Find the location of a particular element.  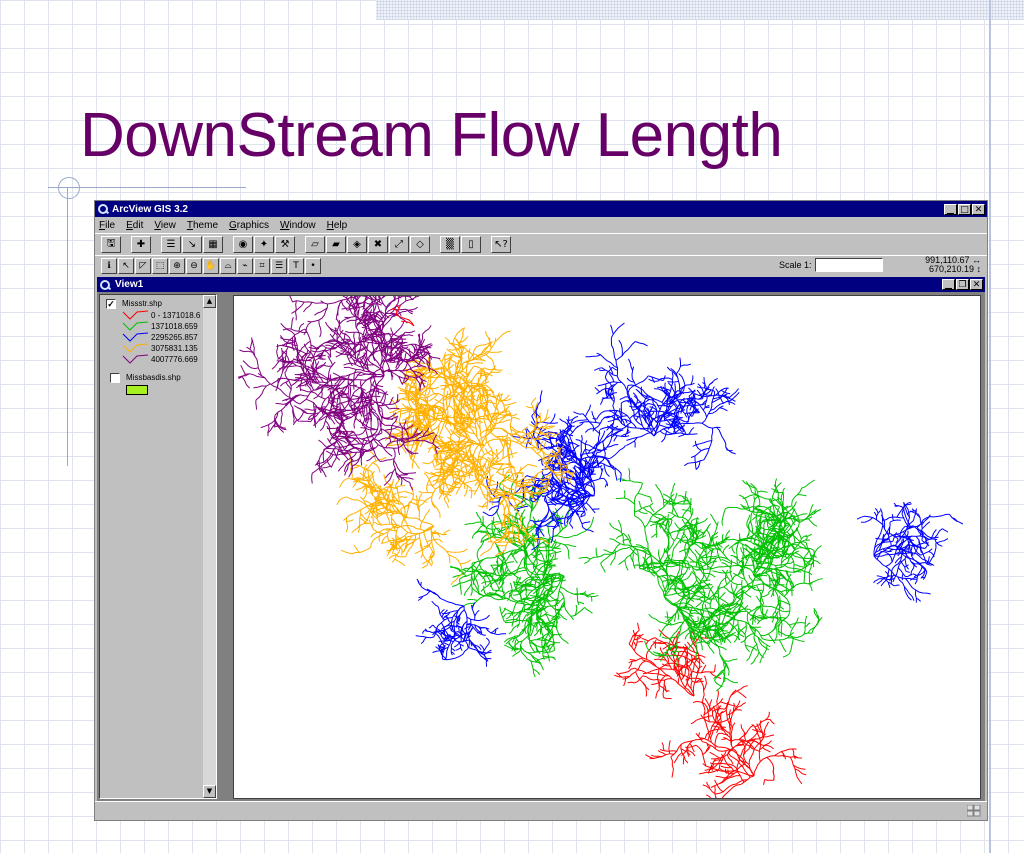

hot-link-icon: ⌁ is located at coordinates (245, 266).